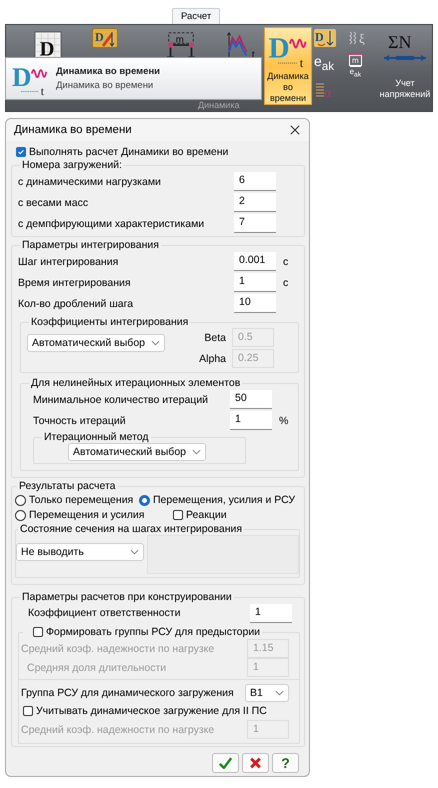 The width and height of the screenshot is (438, 788). Describe the element at coordinates (80, 420) in the screenshot. I see `field-label: Точность итераций` at that location.